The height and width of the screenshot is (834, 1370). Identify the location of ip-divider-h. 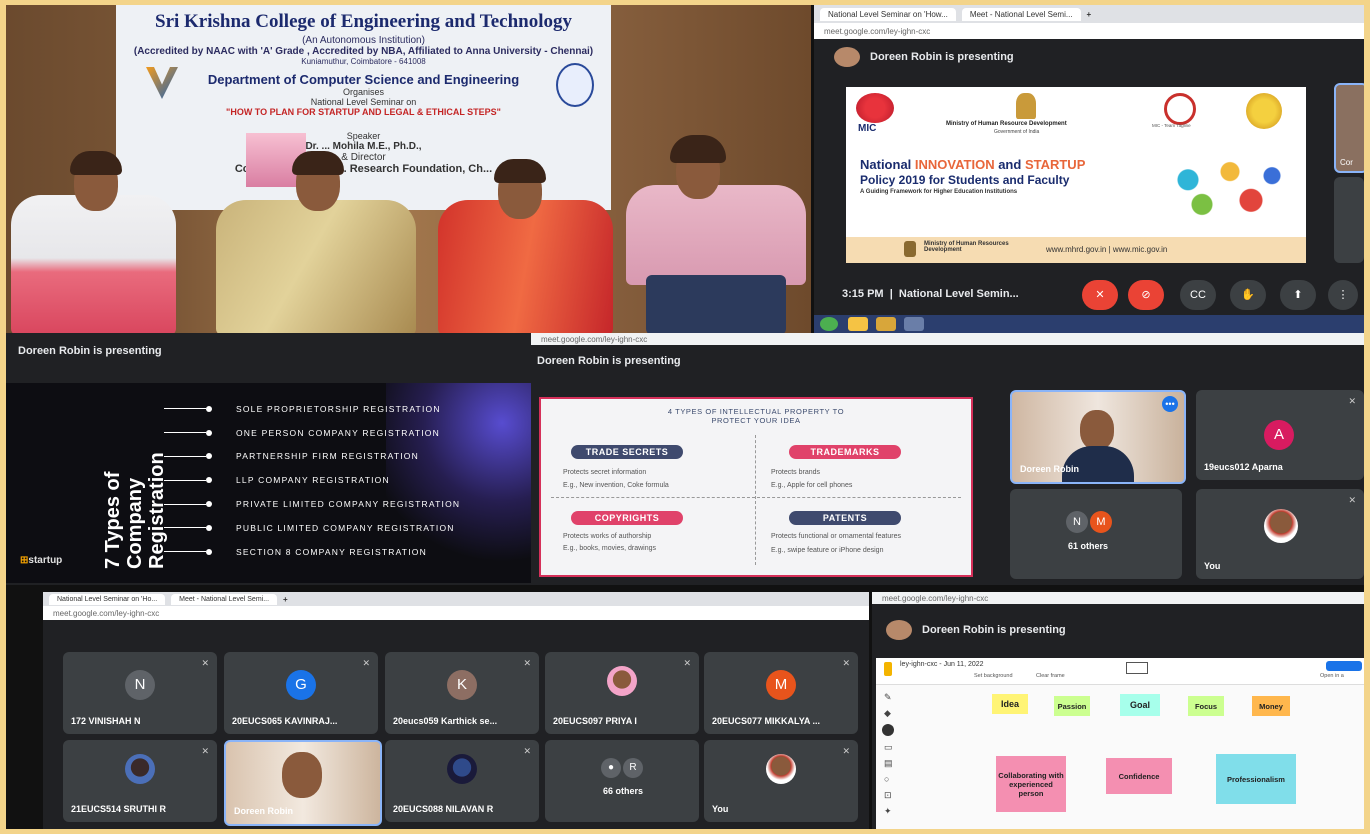
(756, 498).